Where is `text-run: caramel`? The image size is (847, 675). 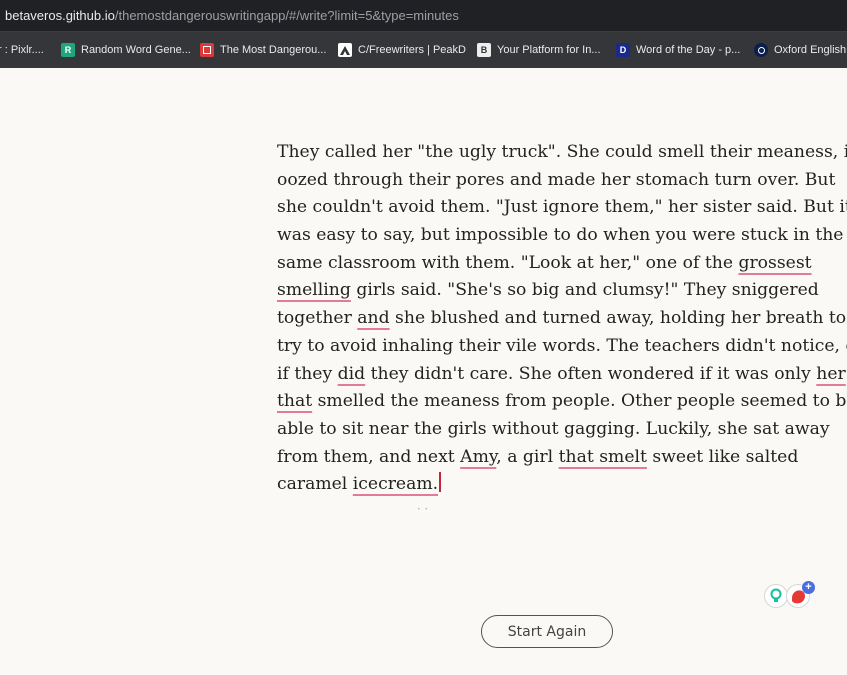
text-run: caramel is located at coordinates (315, 484).